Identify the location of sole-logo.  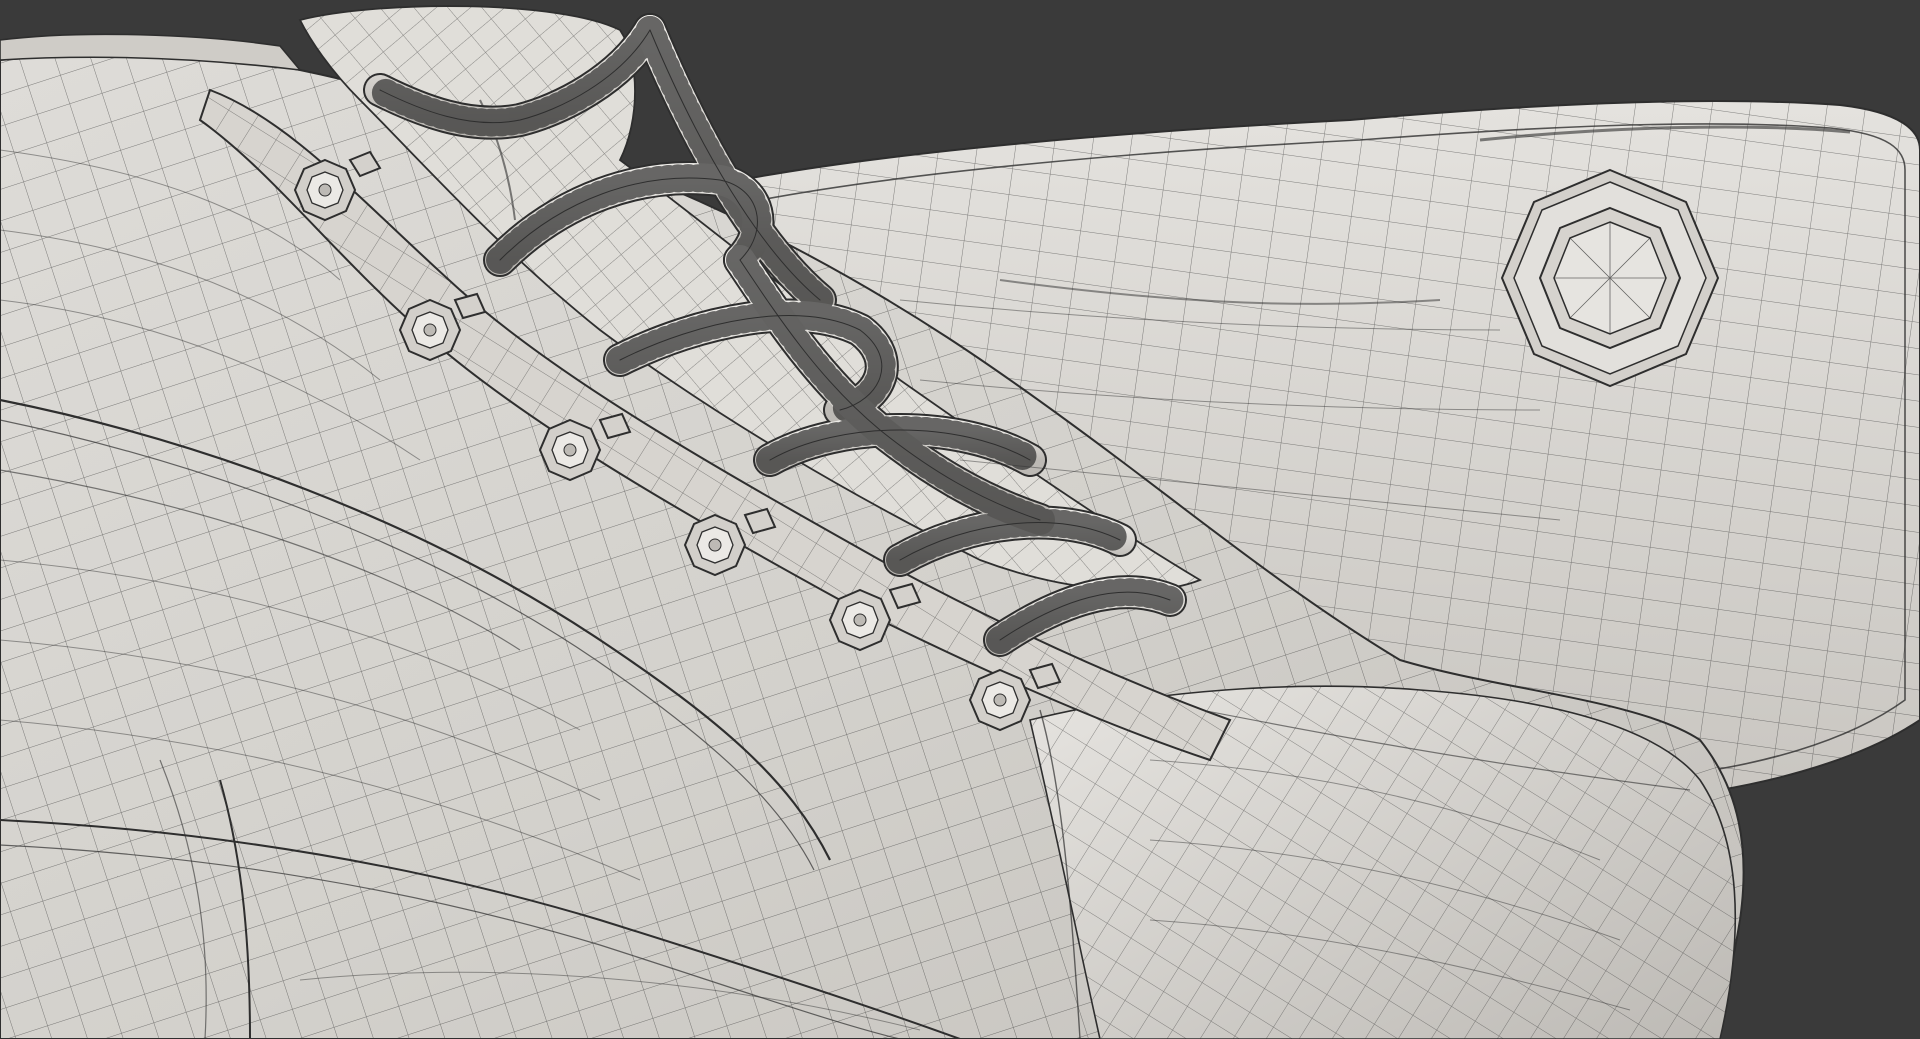
(1610, 278).